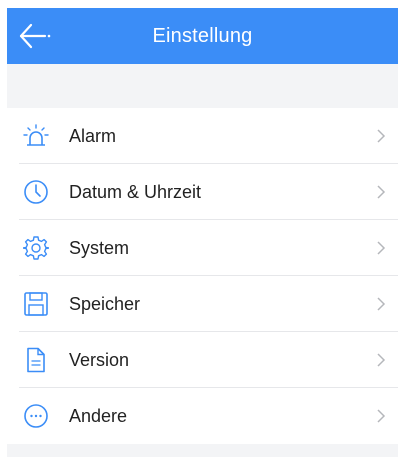 This screenshot has height=457, width=411. I want to click on settings-item-label: Speicher, so click(105, 304).